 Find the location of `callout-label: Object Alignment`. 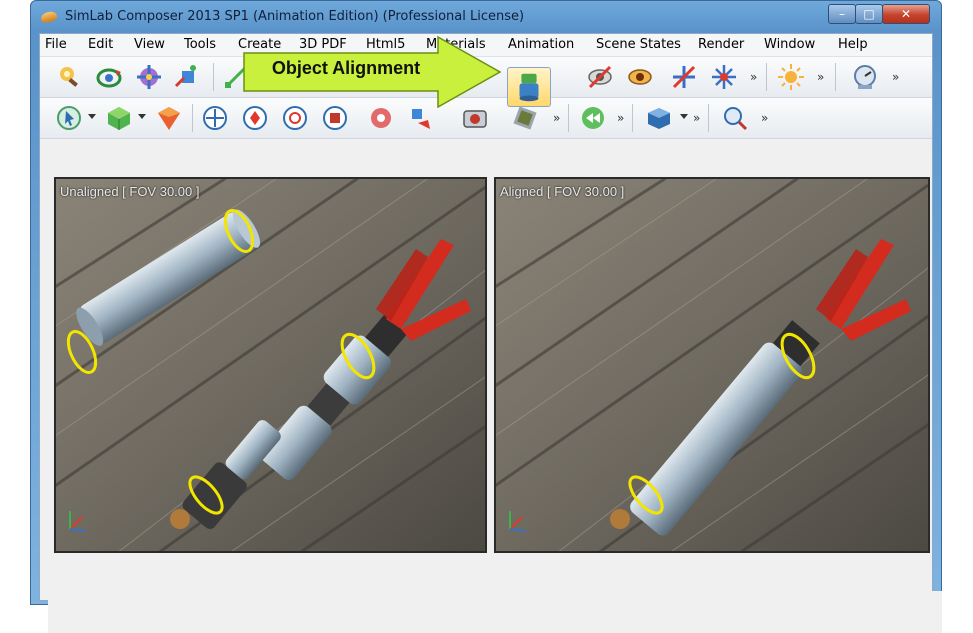

callout-label: Object Alignment is located at coordinates (346, 68).